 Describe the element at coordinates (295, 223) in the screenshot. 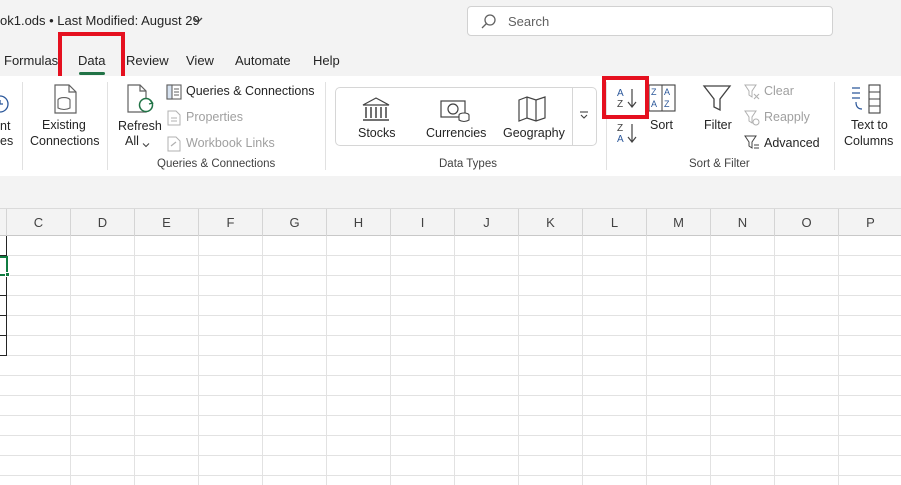

I see `column-header-g: G` at that location.